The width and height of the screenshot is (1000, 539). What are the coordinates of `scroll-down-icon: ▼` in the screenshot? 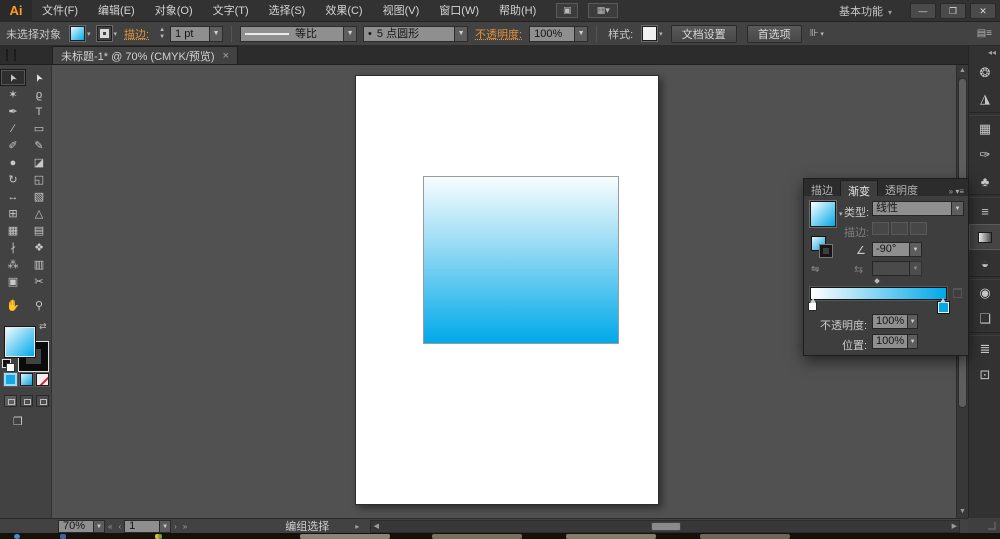 It's located at (962, 511).